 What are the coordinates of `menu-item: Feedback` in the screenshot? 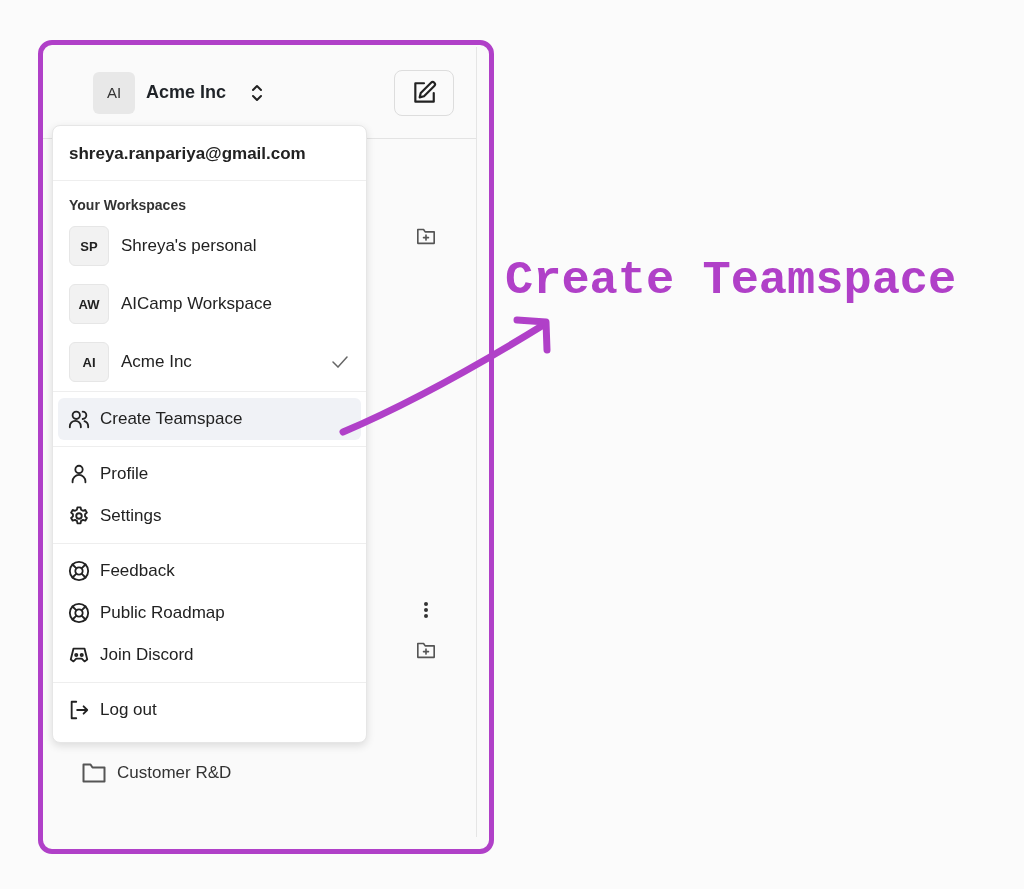 It's located at (209, 571).